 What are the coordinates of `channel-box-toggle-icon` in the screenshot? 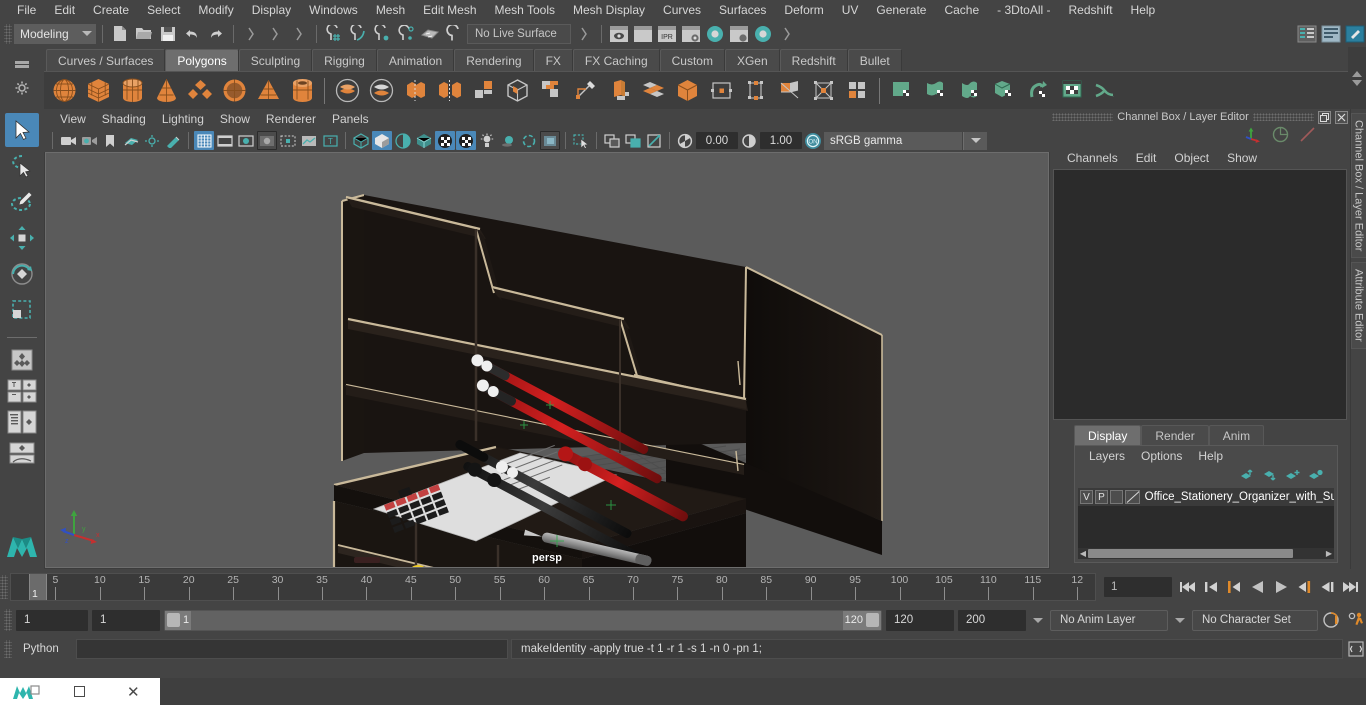 It's located at (1307, 34).